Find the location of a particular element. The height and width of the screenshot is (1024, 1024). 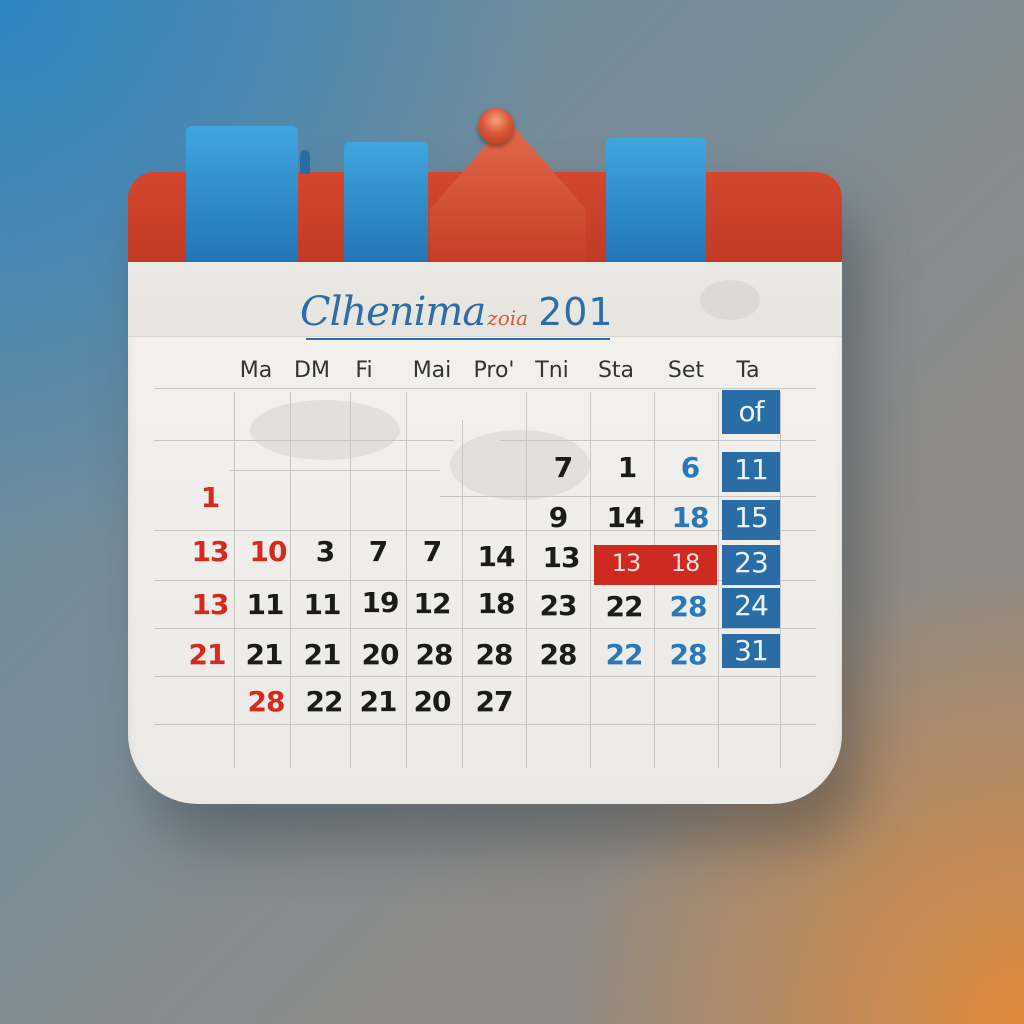

day-cell: 24 is located at coordinates (751, 606).